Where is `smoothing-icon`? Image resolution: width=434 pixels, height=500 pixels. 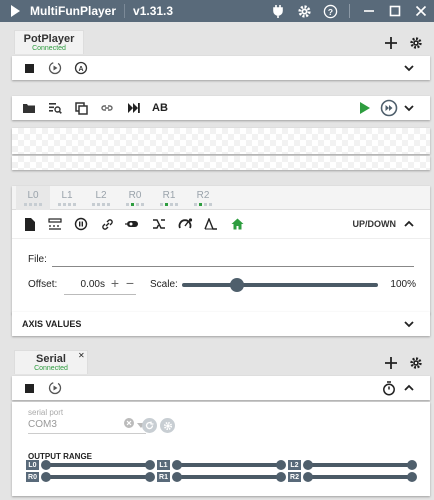
smoothing-icon is located at coordinates (133, 224).